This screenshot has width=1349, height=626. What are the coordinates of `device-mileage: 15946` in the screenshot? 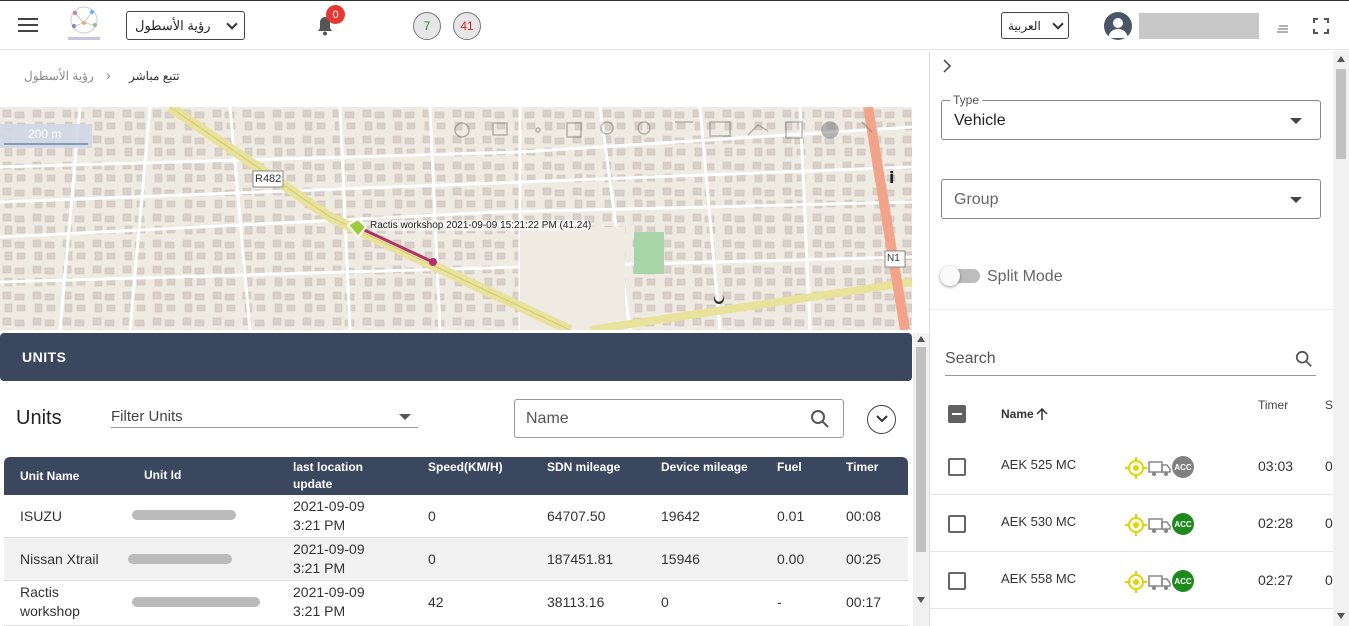 It's located at (680, 559).